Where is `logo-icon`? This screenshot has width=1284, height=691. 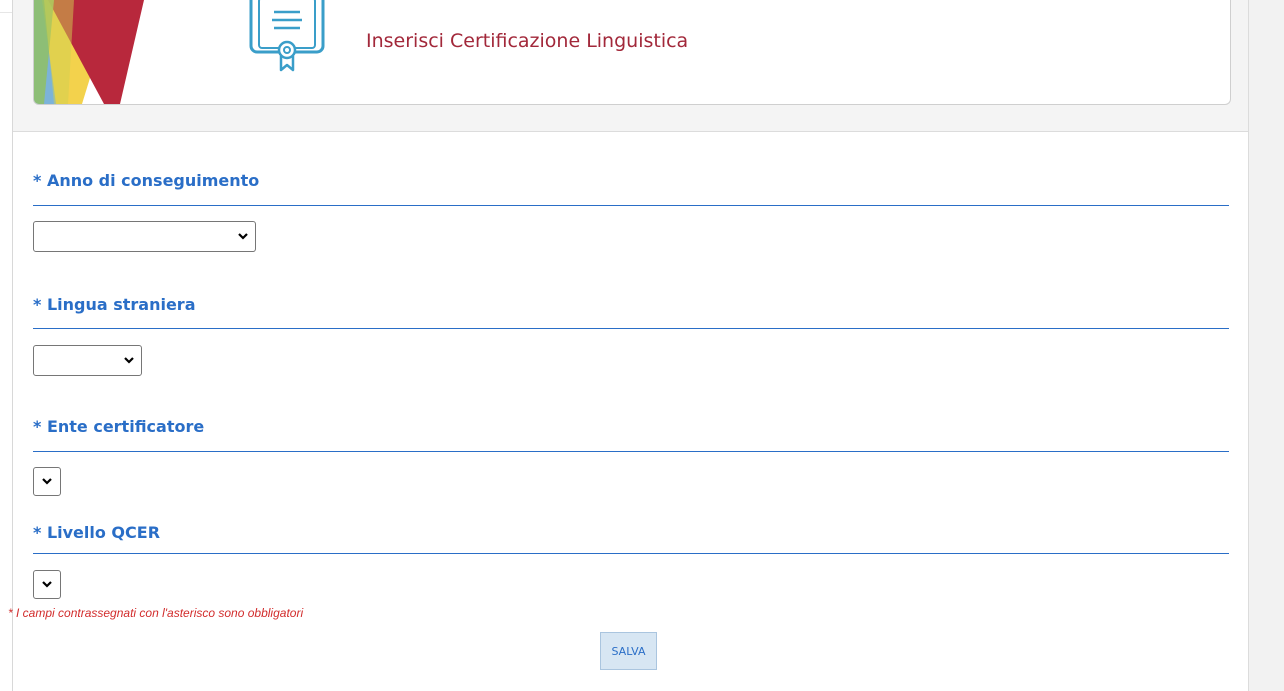 logo-icon is located at coordinates (89, 52).